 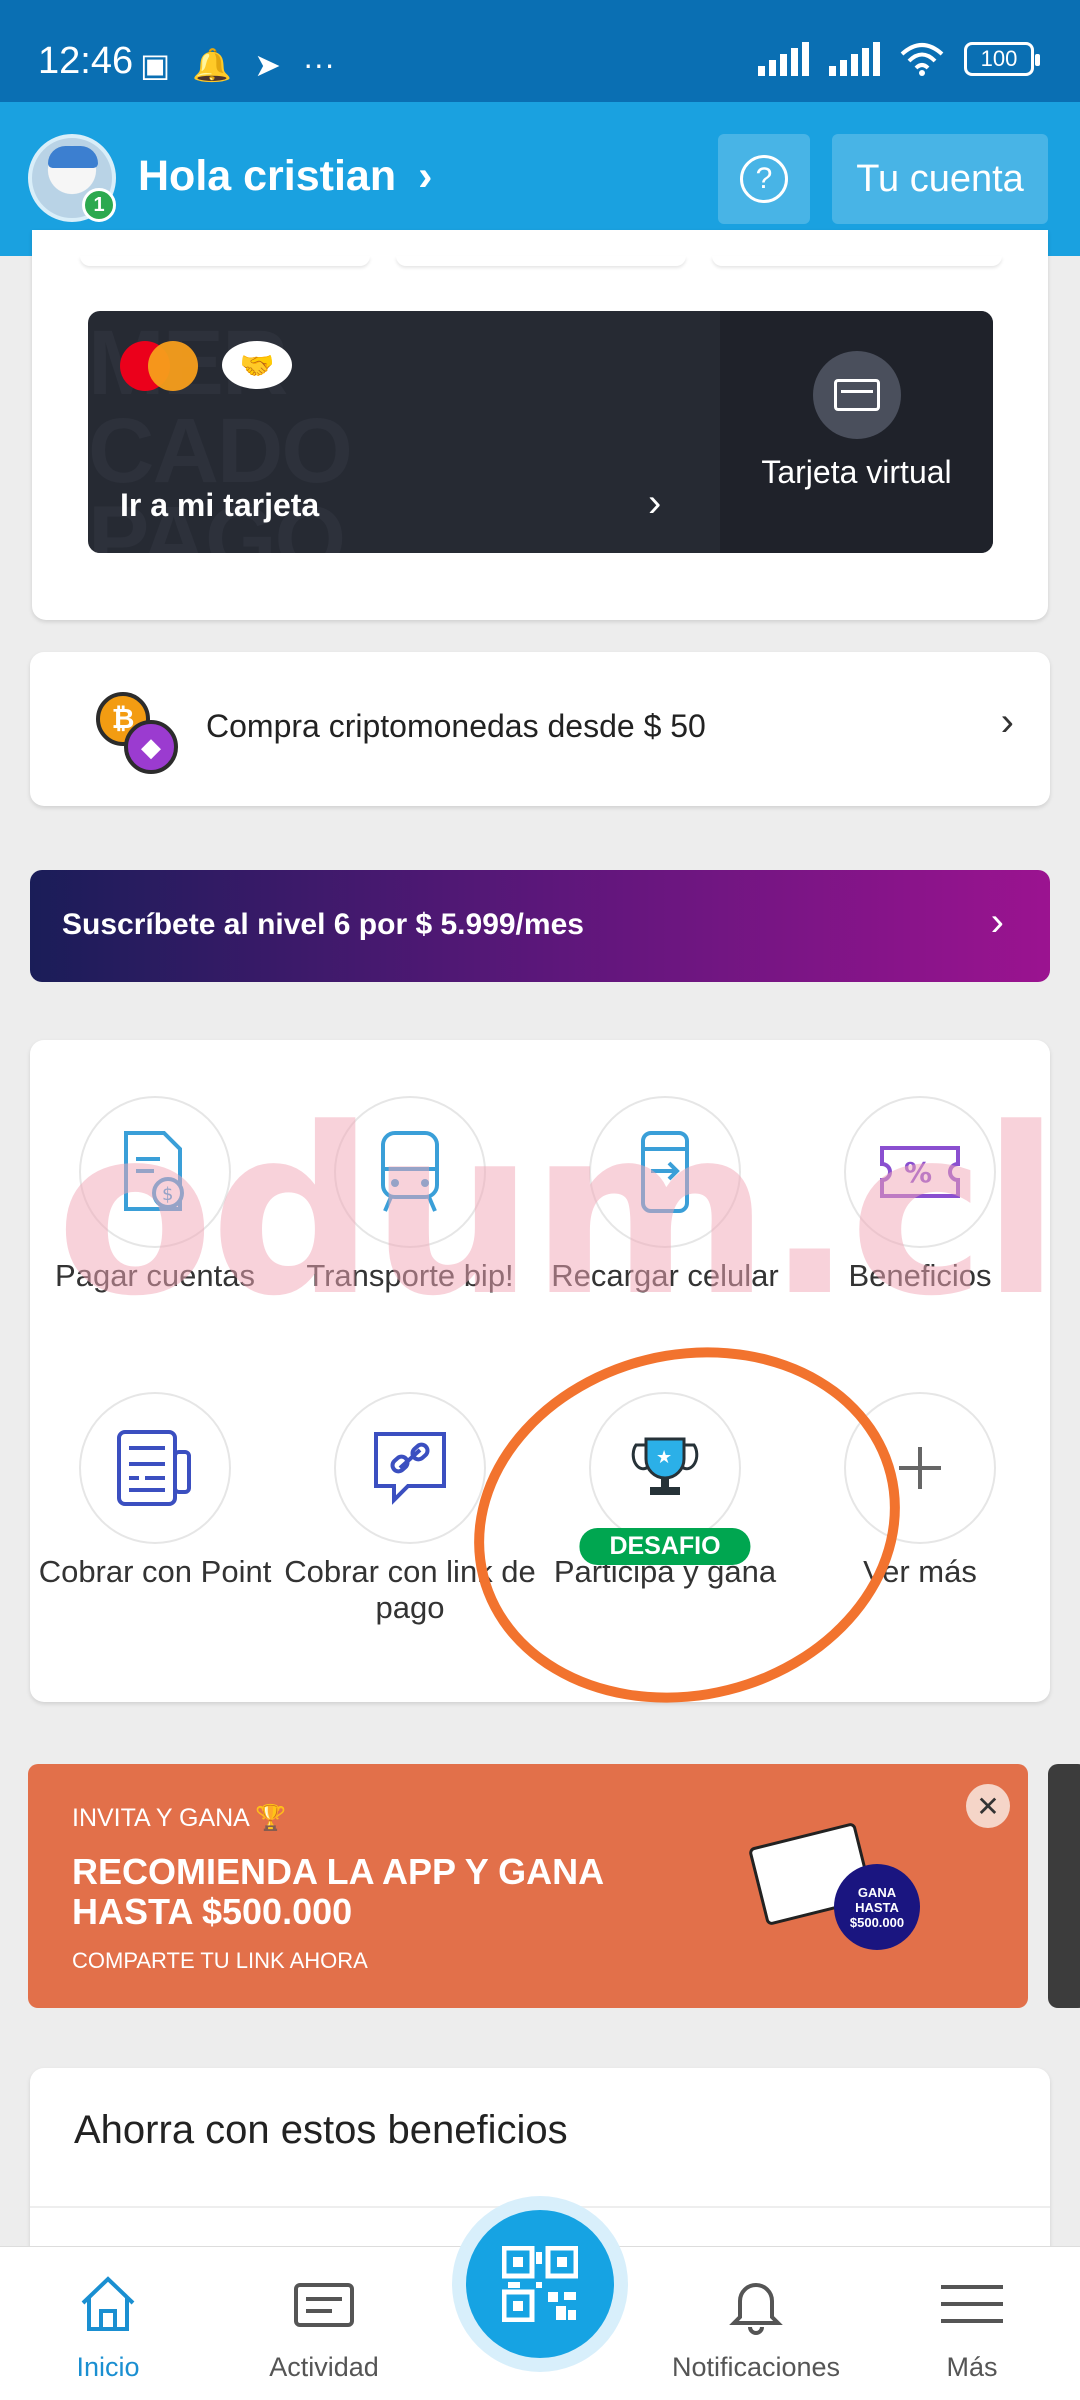 What do you see at coordinates (920, 1468) in the screenshot?
I see `plus-icon` at bounding box center [920, 1468].